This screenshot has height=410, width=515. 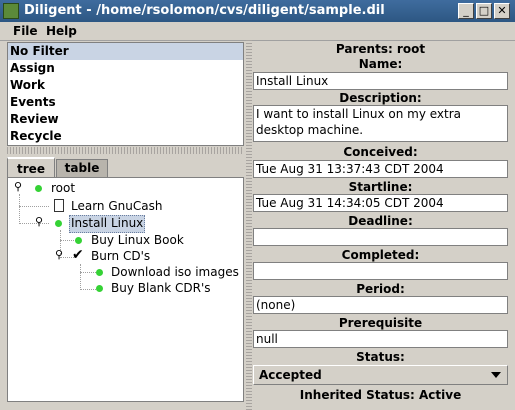 What do you see at coordinates (82, 168) in the screenshot?
I see `tab-table: table` at bounding box center [82, 168].